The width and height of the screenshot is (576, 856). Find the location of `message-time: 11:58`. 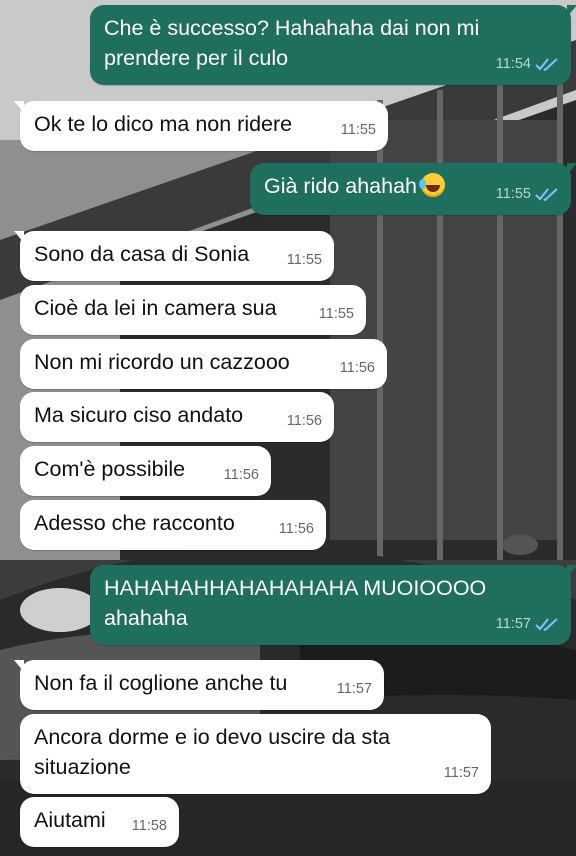

message-time: 11:58 is located at coordinates (149, 826).